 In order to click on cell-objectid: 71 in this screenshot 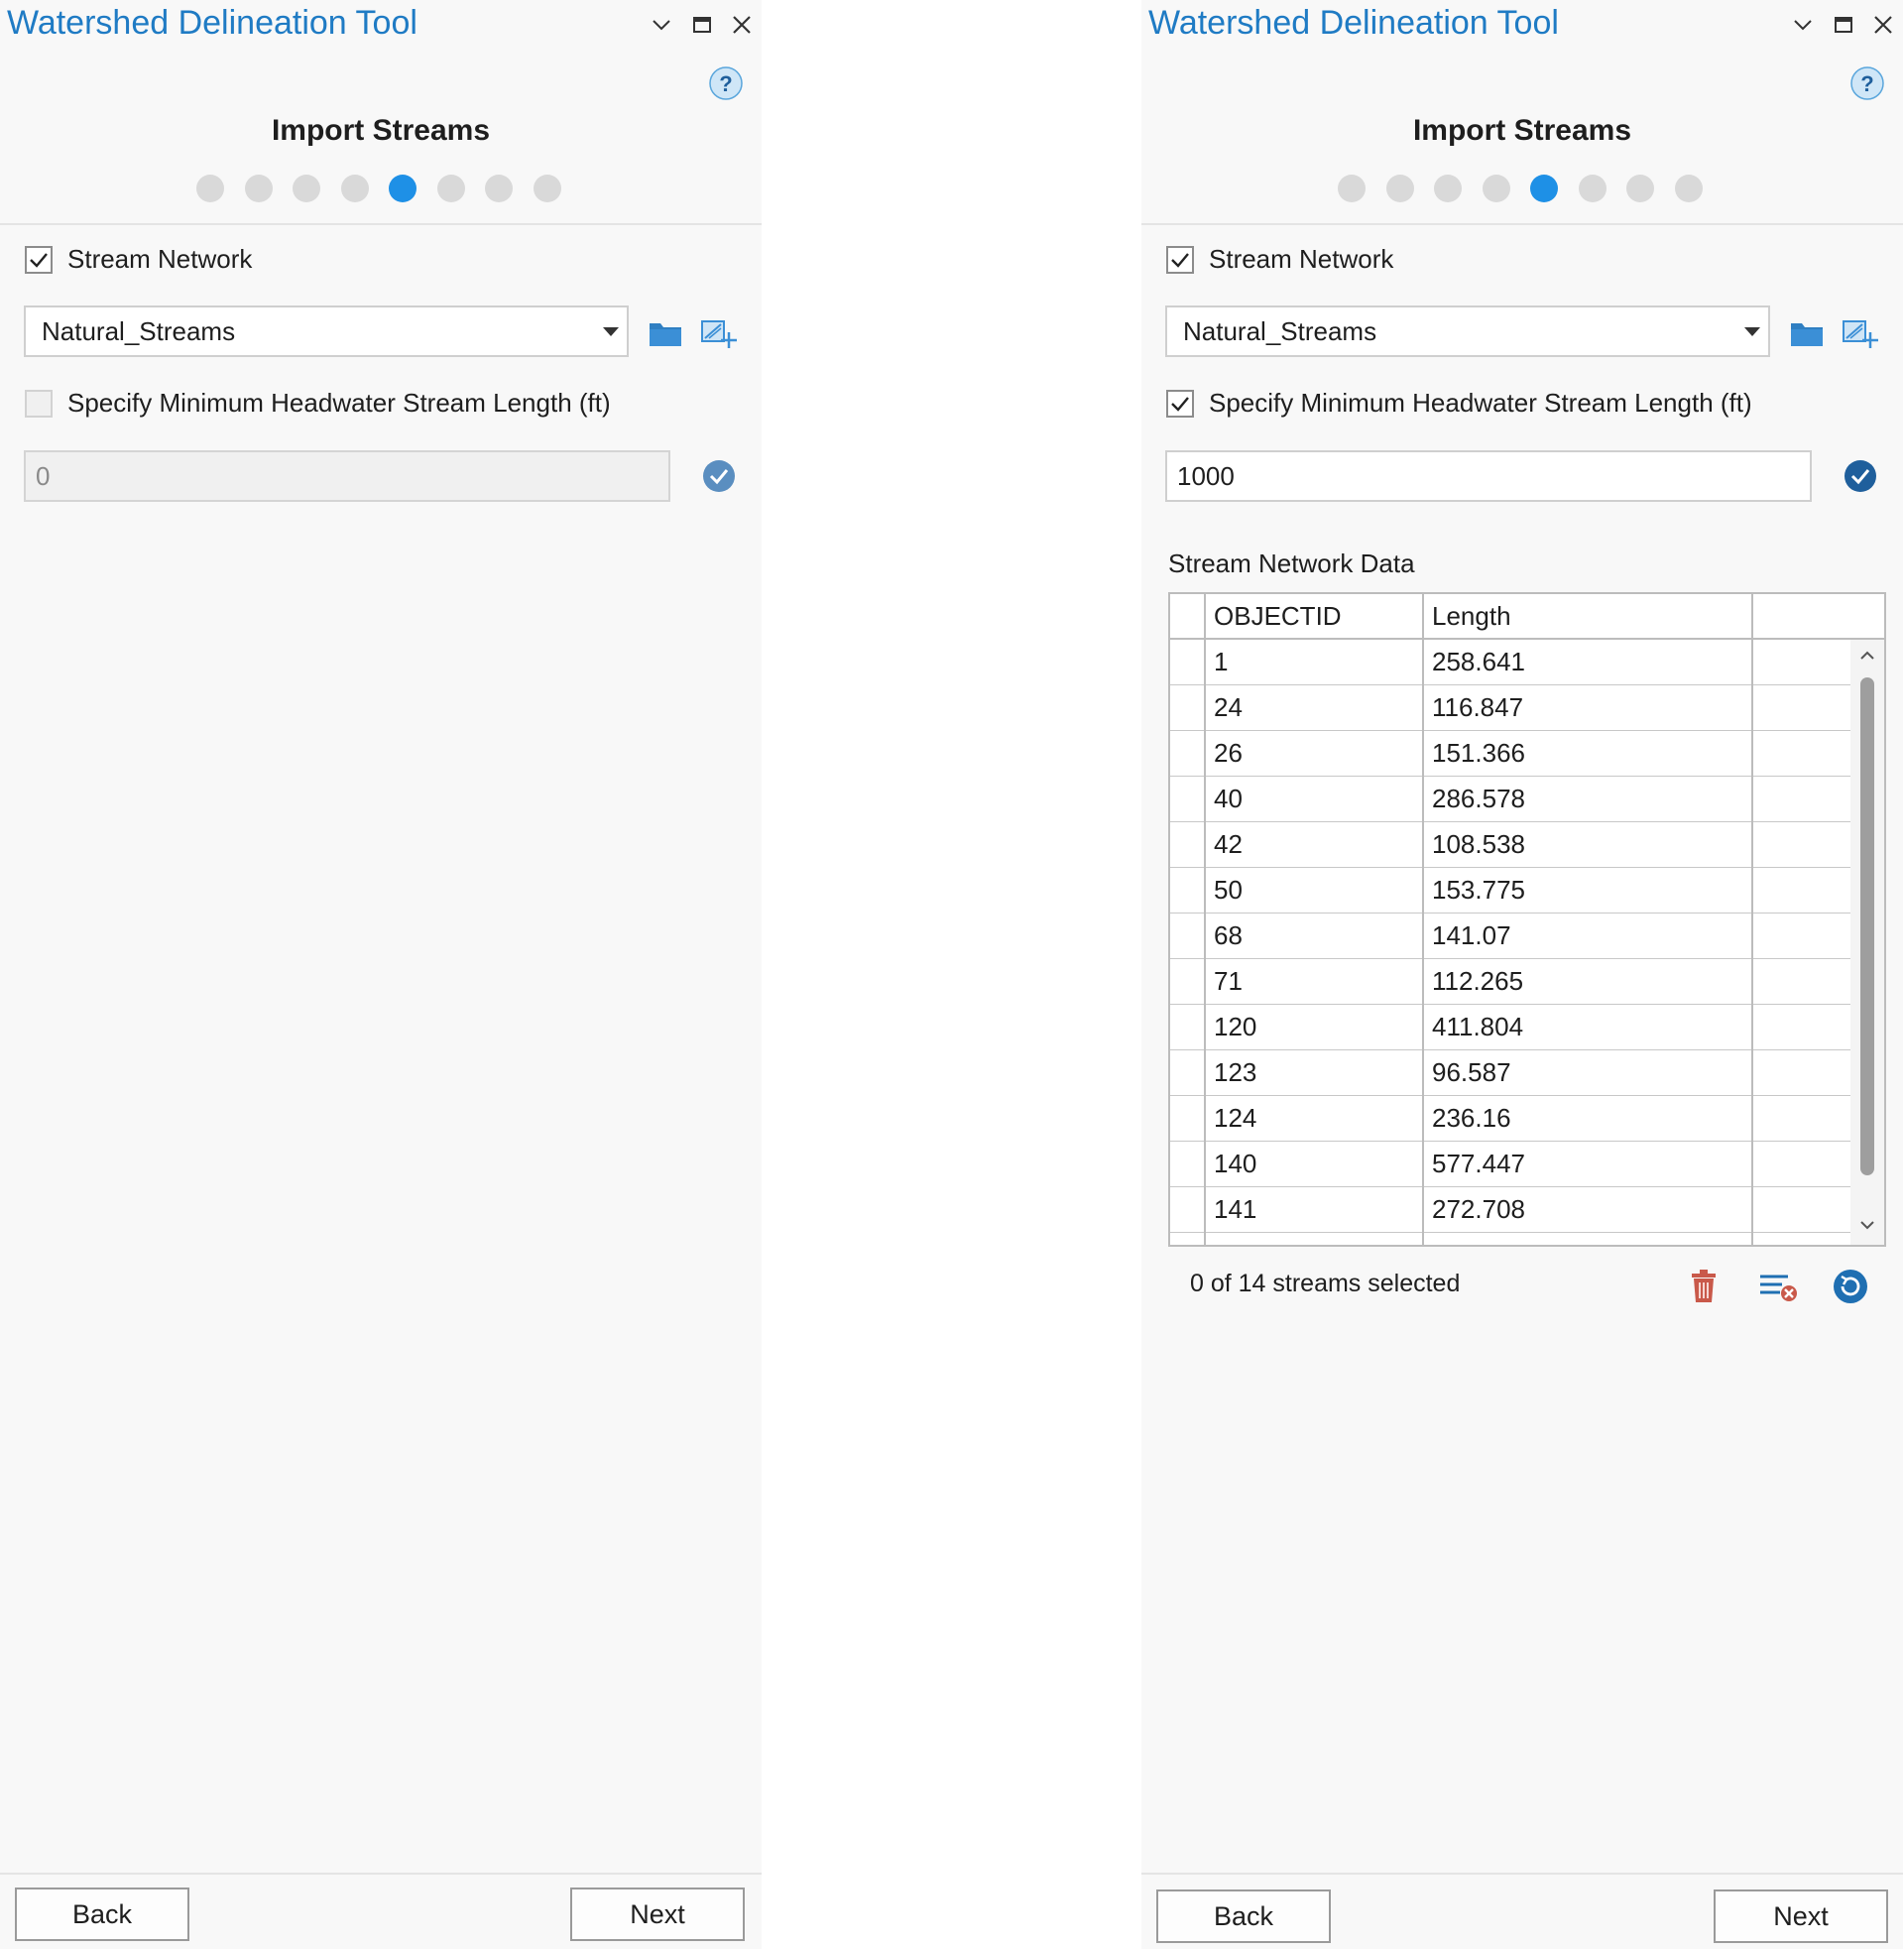, I will do `click(1228, 981)`.